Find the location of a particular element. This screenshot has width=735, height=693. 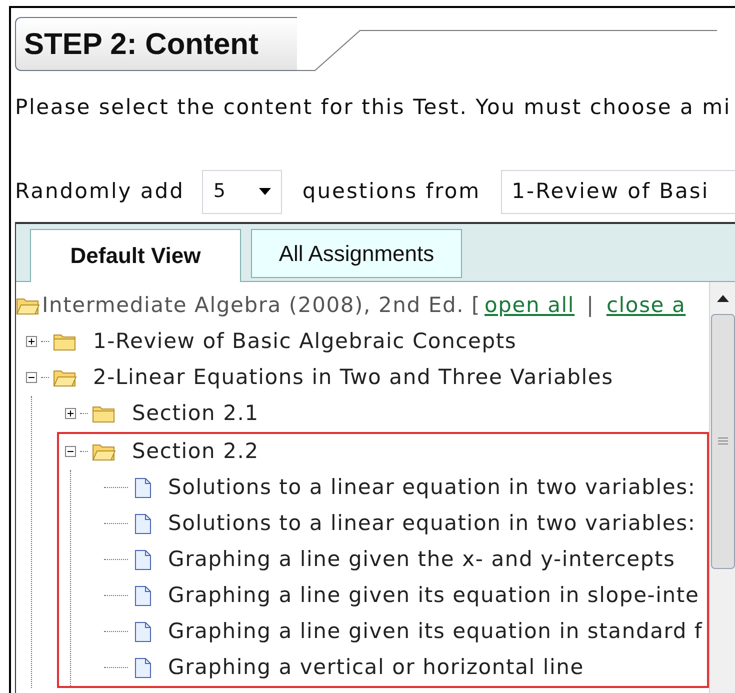

close-all-link: close a is located at coordinates (646, 306).